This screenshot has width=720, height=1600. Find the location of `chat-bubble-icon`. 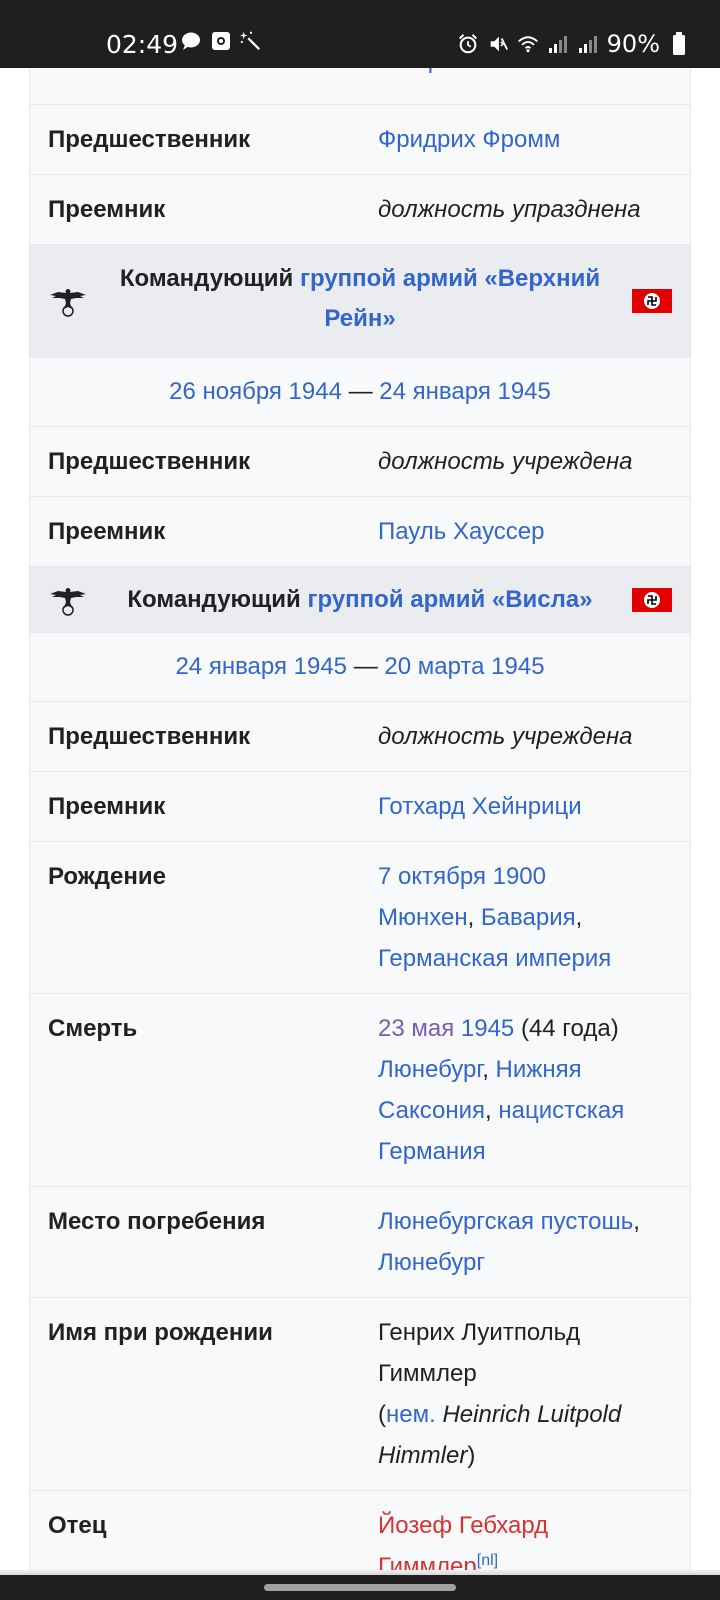

chat-bubble-icon is located at coordinates (191, 41).